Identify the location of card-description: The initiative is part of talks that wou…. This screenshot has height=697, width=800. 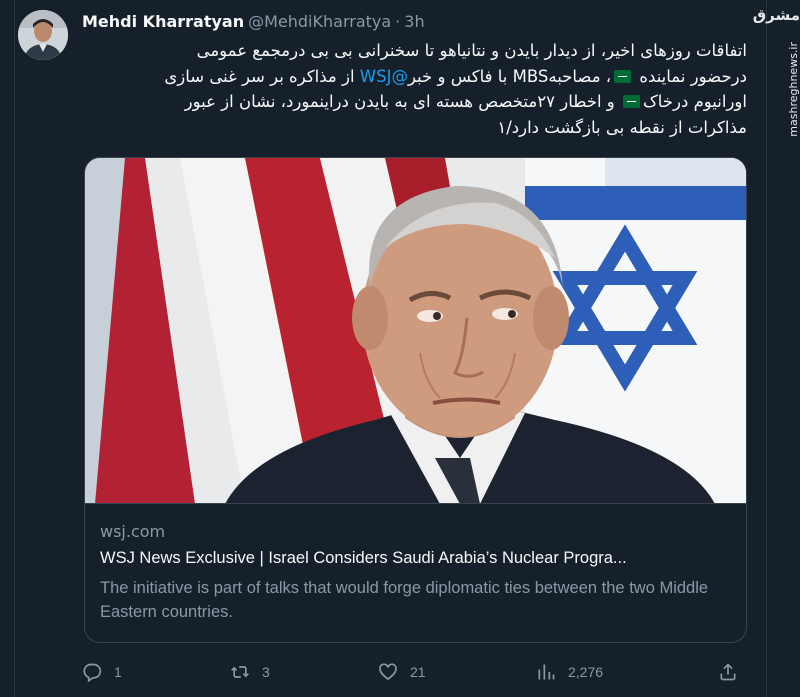
(420, 600).